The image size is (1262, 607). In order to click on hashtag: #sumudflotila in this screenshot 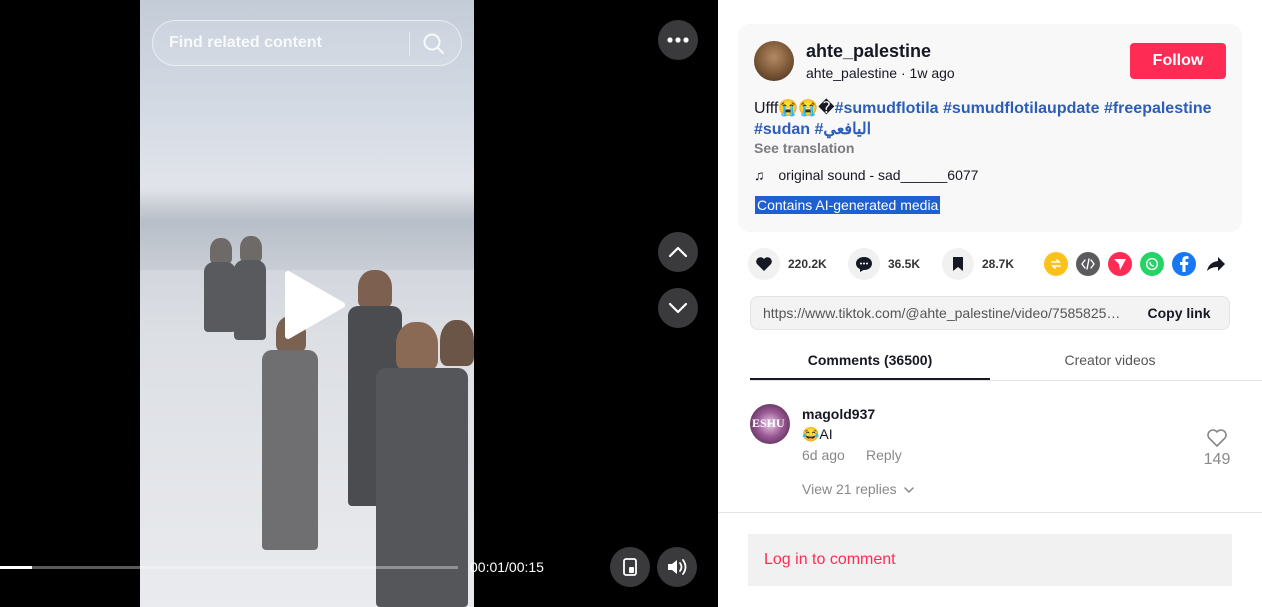, I will do `click(887, 108)`.